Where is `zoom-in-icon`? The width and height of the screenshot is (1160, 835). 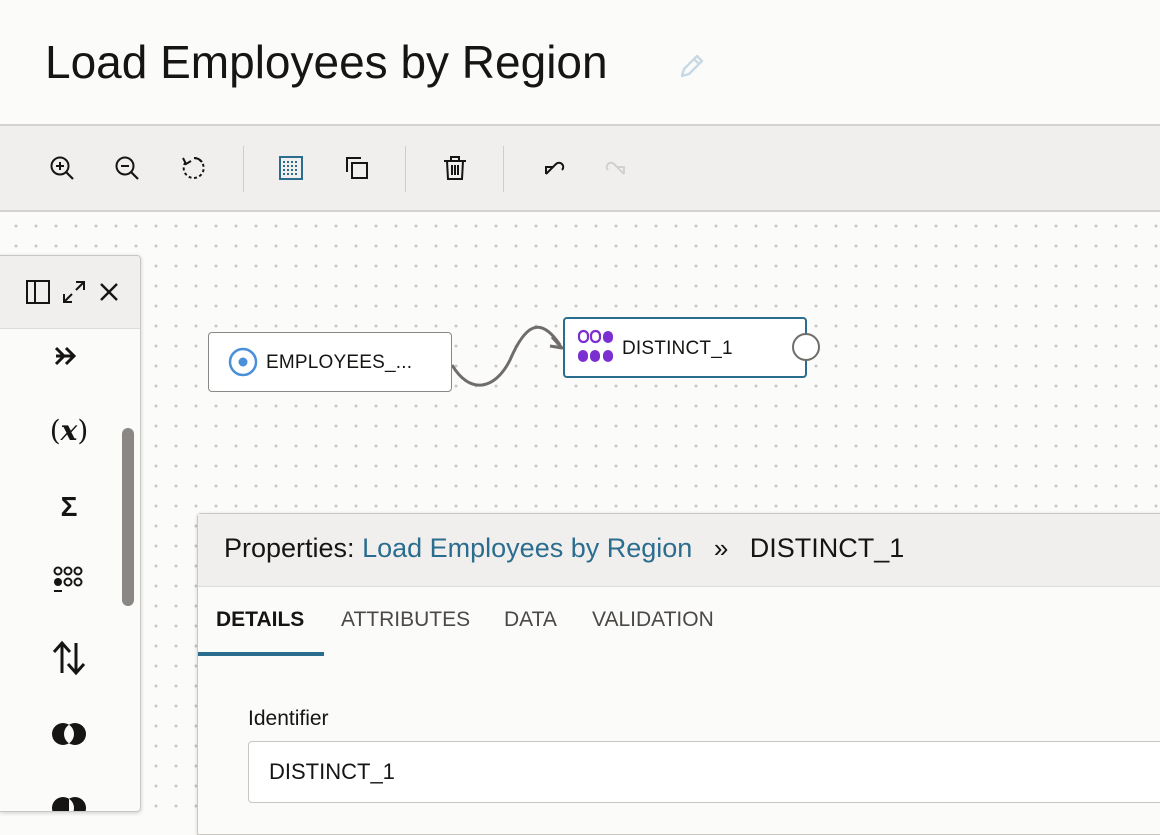
zoom-in-icon is located at coordinates (62, 168).